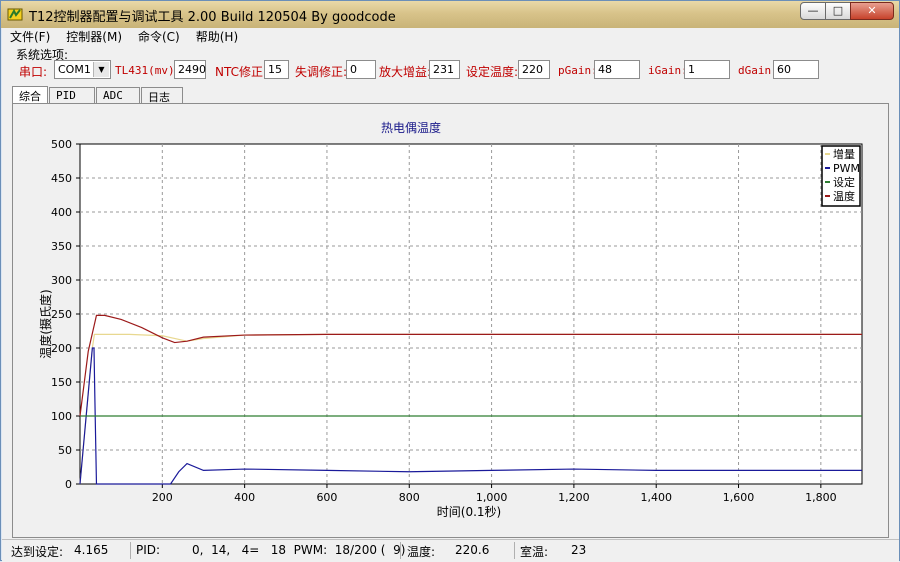 The height and width of the screenshot is (562, 900). I want to click on y-tick-label: 150, so click(61, 382).